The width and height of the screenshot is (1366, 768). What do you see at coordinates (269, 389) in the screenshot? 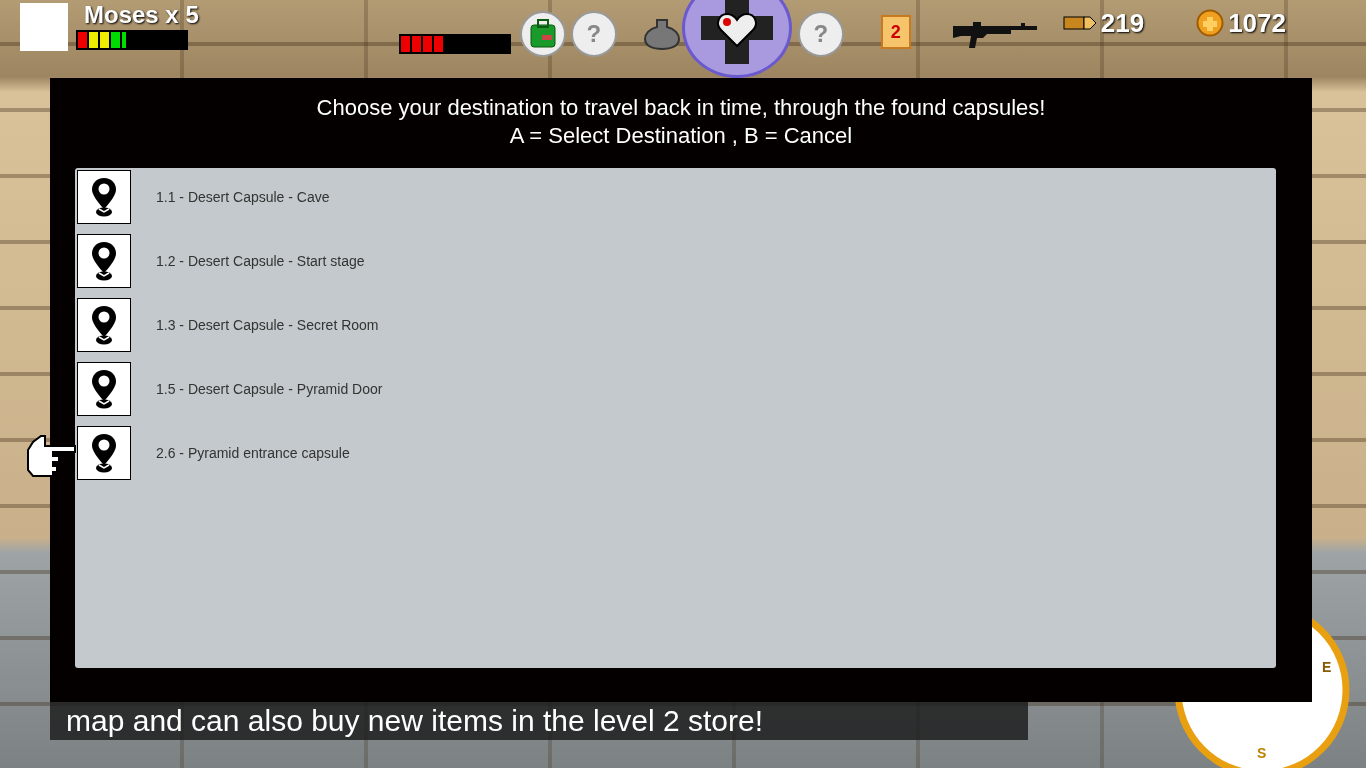
I see `destination-label: 1.5 - Desert Capsule - Pyramid Door` at bounding box center [269, 389].